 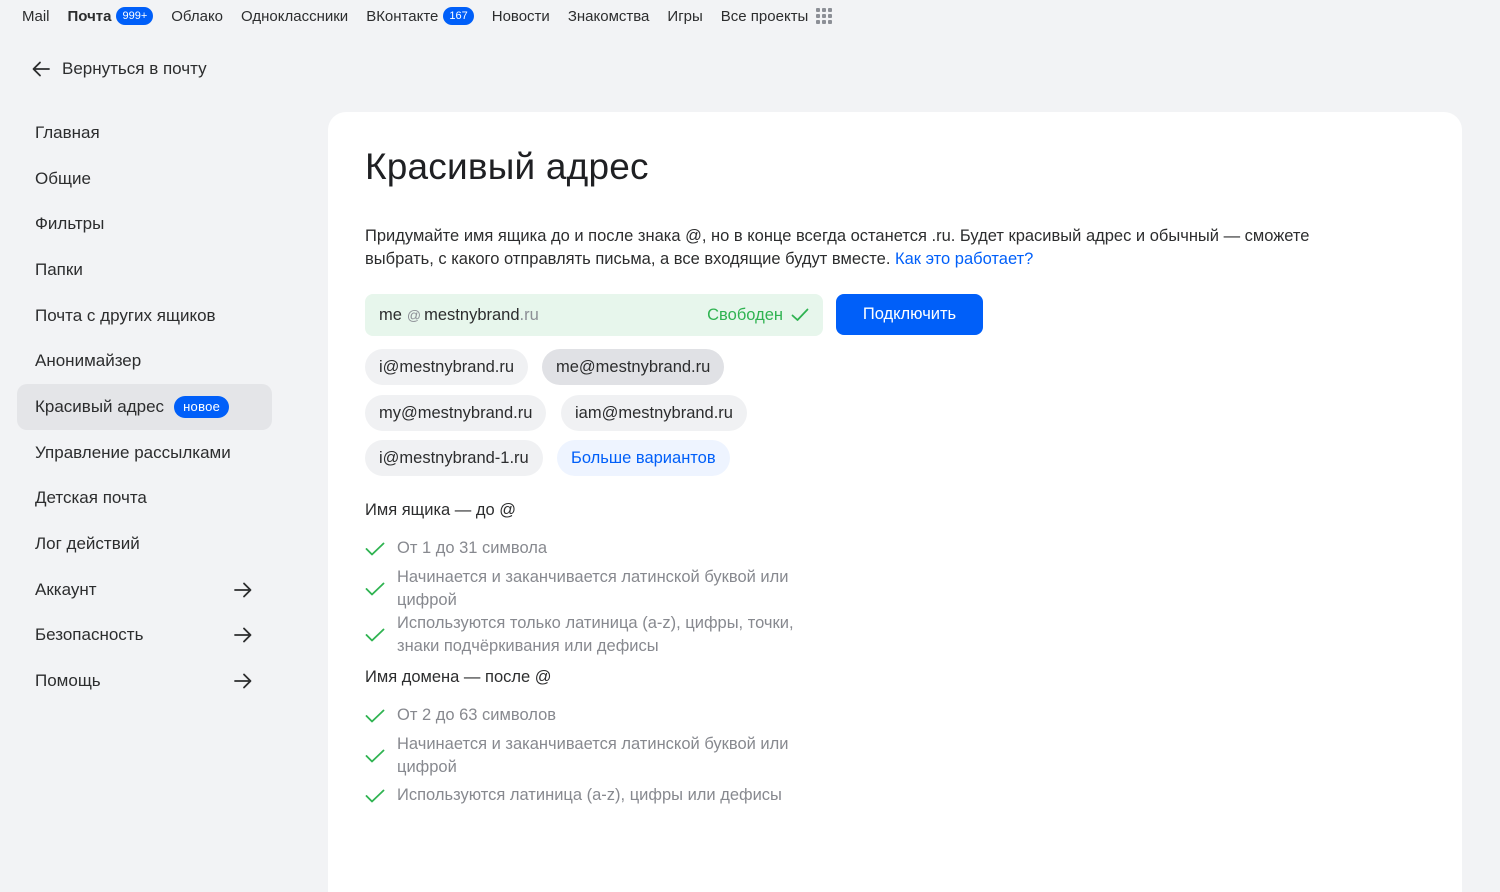 I want to click on suggestion-chip: i@mestnybrand.ru, so click(x=447, y=367).